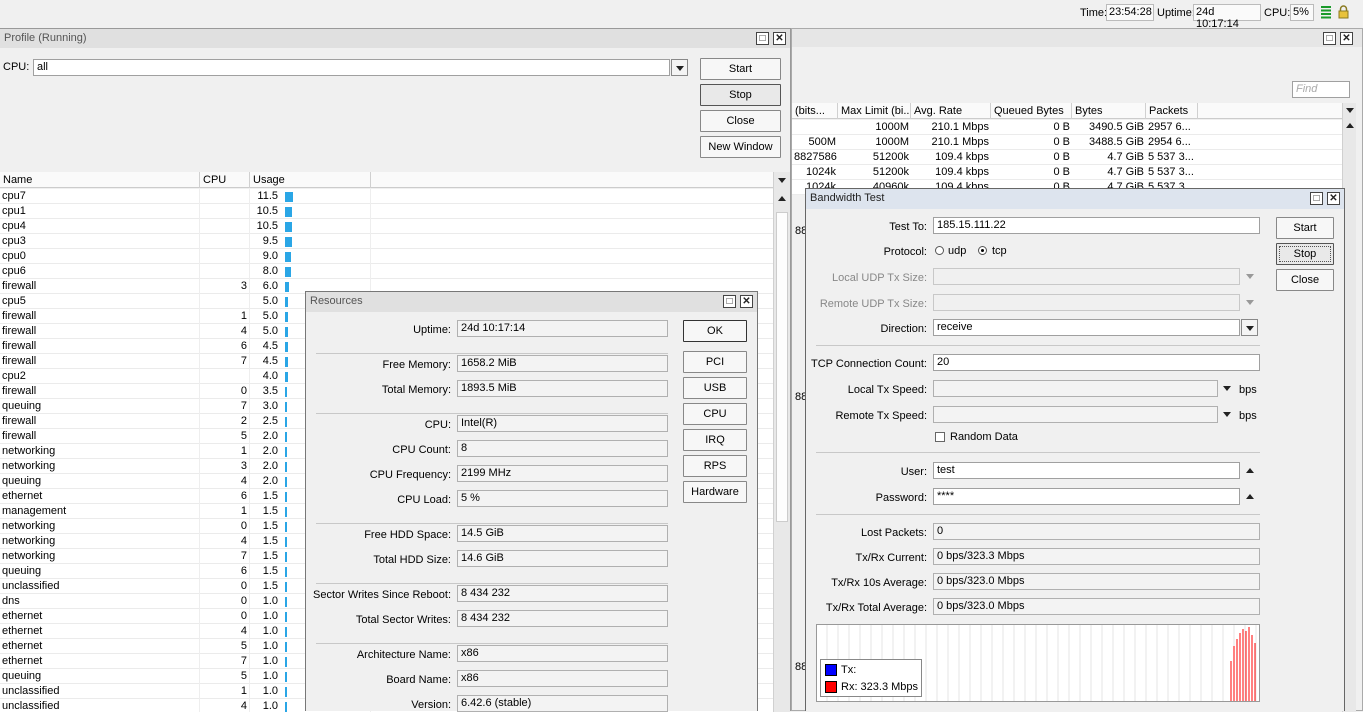  I want to click on protocol-label: Protocol:, so click(905, 252).